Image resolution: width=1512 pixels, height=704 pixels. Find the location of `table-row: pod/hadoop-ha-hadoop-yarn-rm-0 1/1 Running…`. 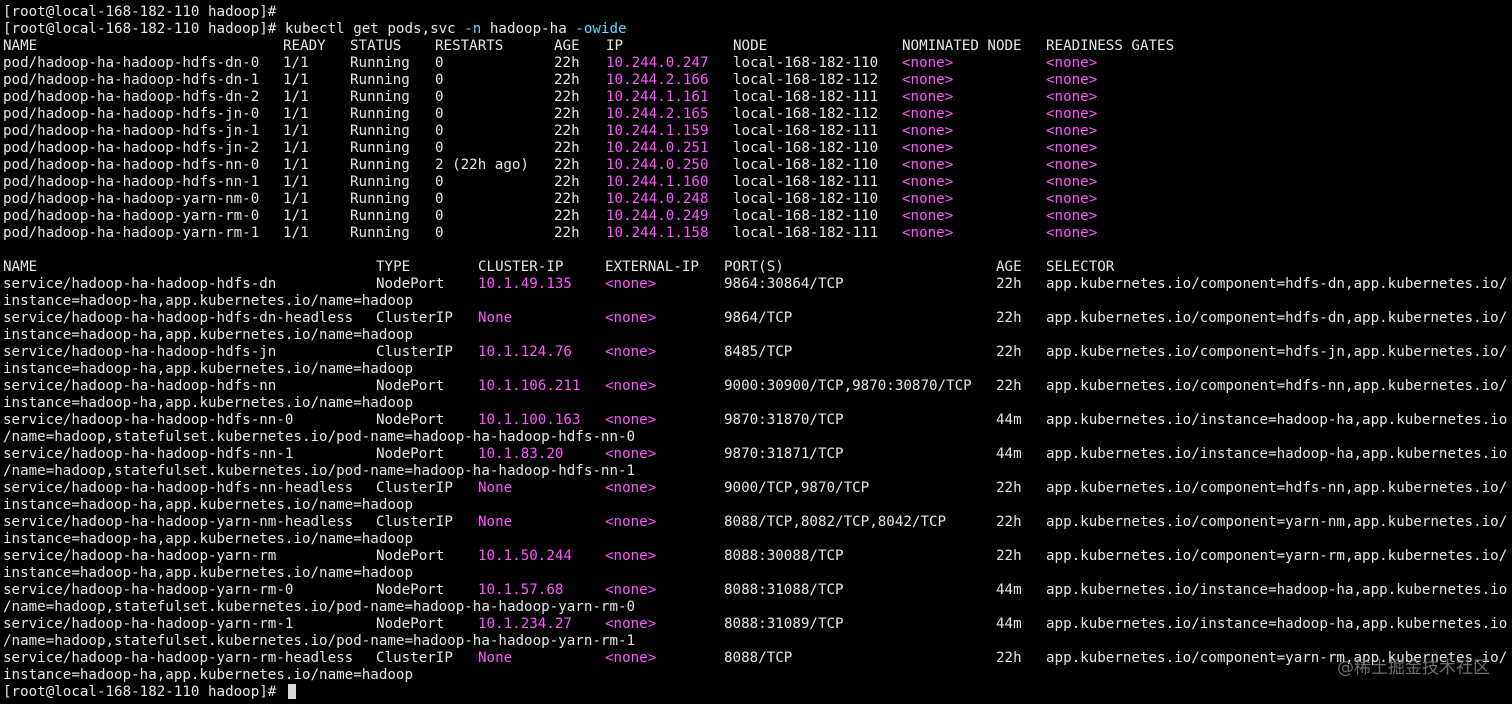

table-row: pod/hadoop-ha-hadoop-yarn-rm-0 1/1 Running… is located at coordinates (757, 216).